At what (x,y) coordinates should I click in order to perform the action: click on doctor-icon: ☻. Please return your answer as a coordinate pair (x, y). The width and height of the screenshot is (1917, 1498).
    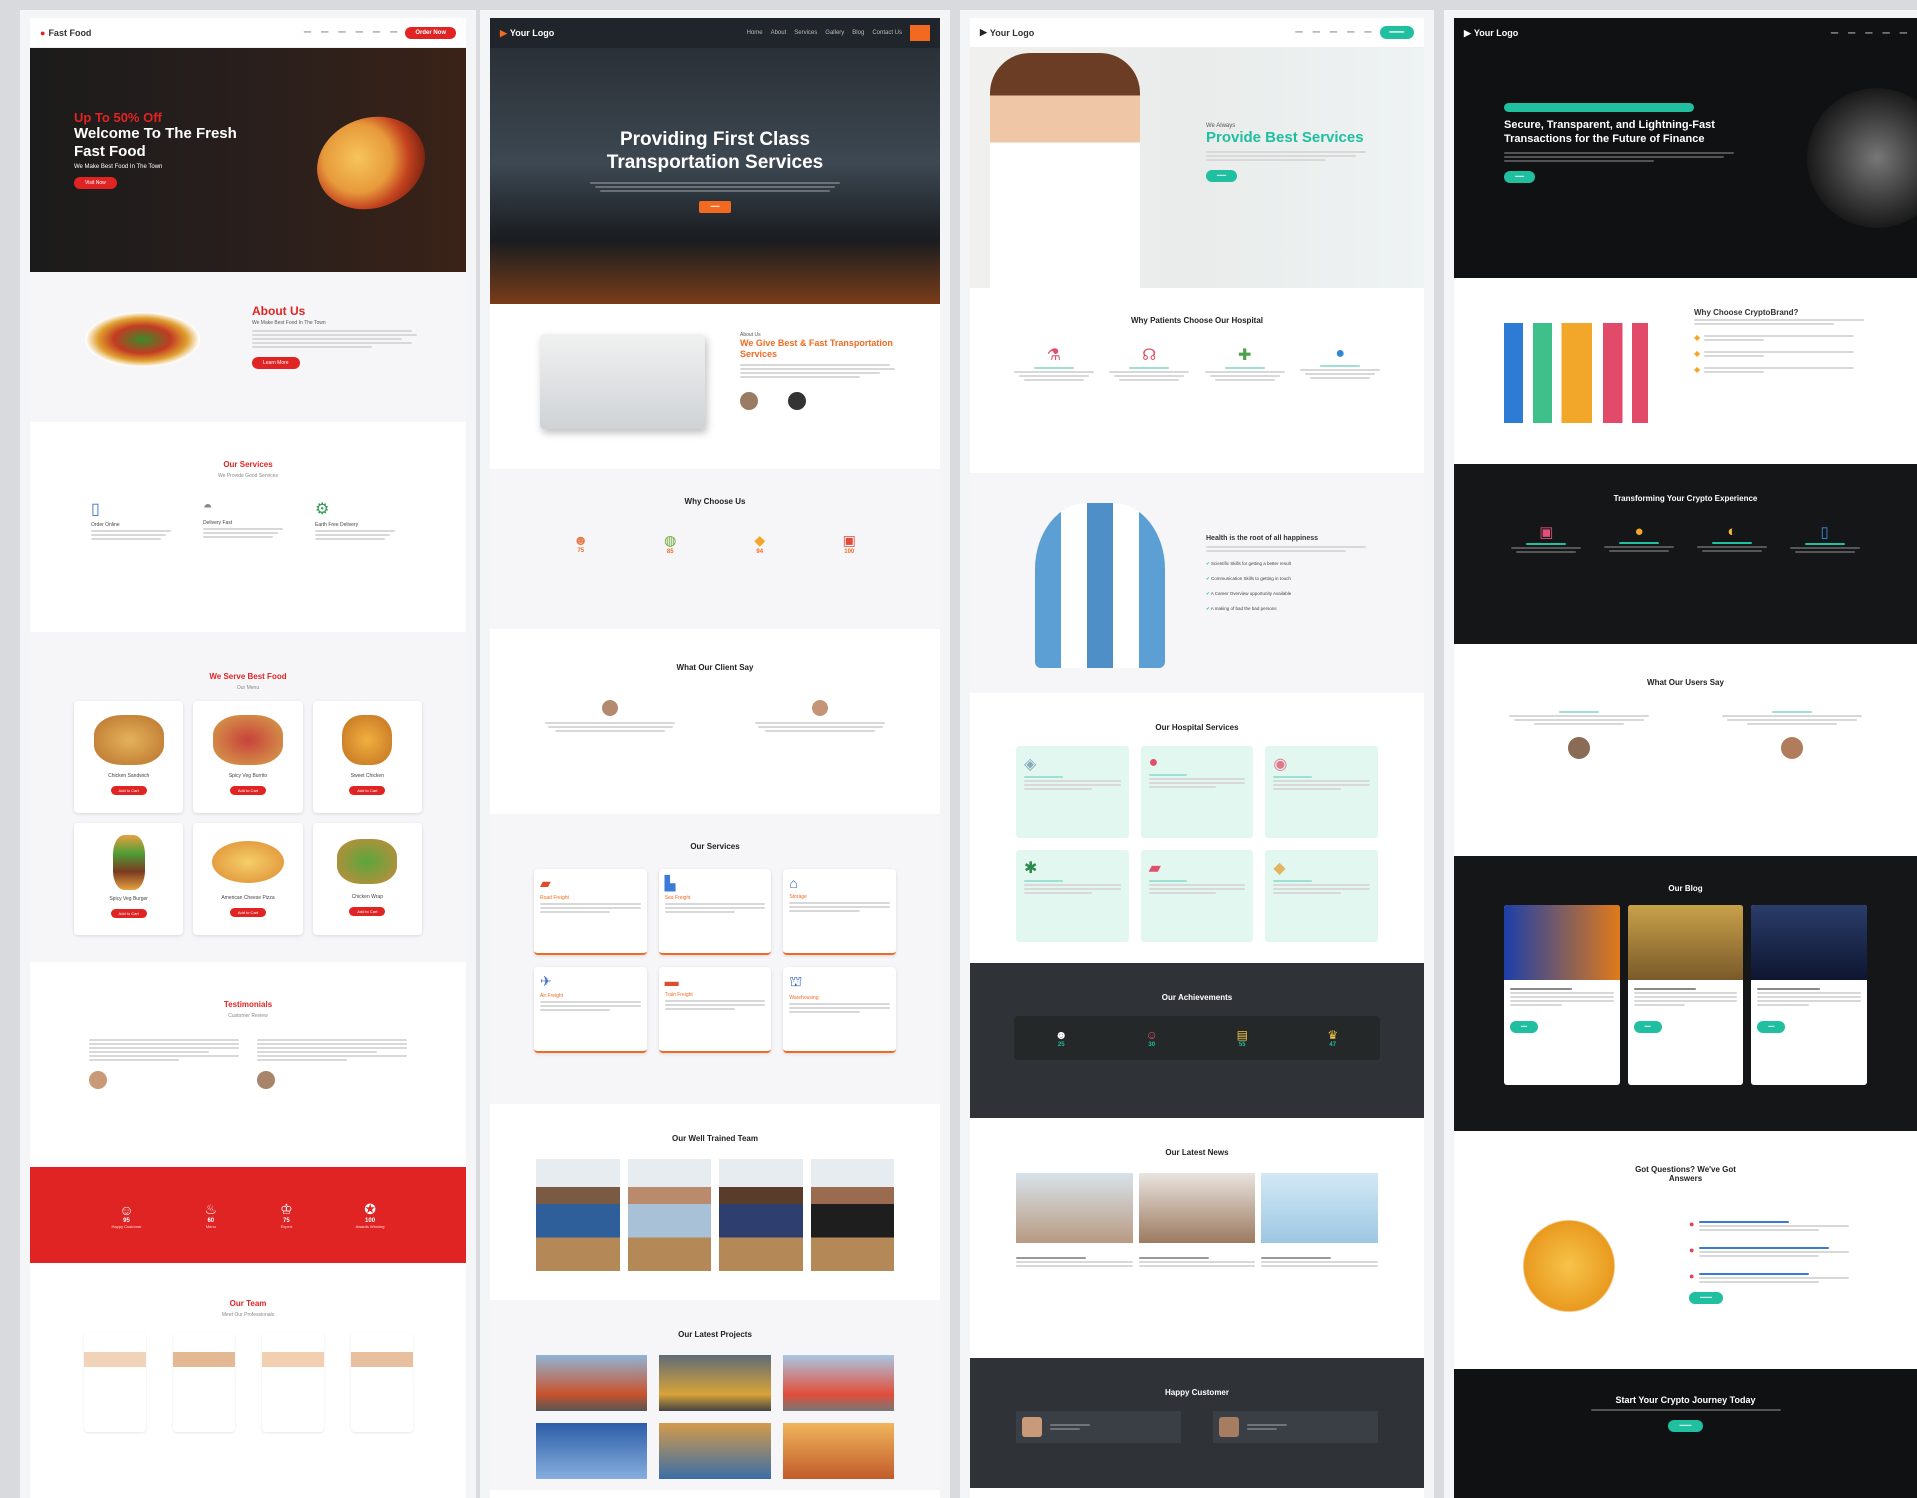
    Looking at the image, I should click on (1061, 1035).